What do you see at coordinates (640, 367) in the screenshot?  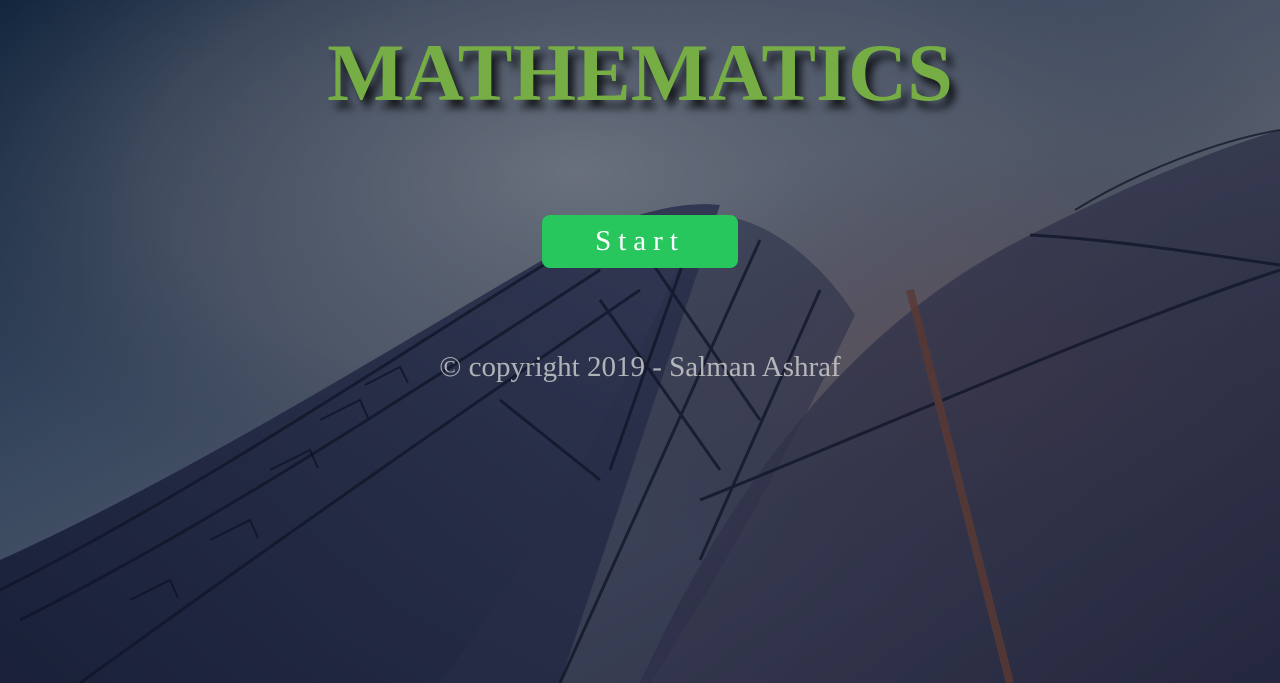 I see `copyright-text: © copyright 2019 - Salman Ashraf` at bounding box center [640, 367].